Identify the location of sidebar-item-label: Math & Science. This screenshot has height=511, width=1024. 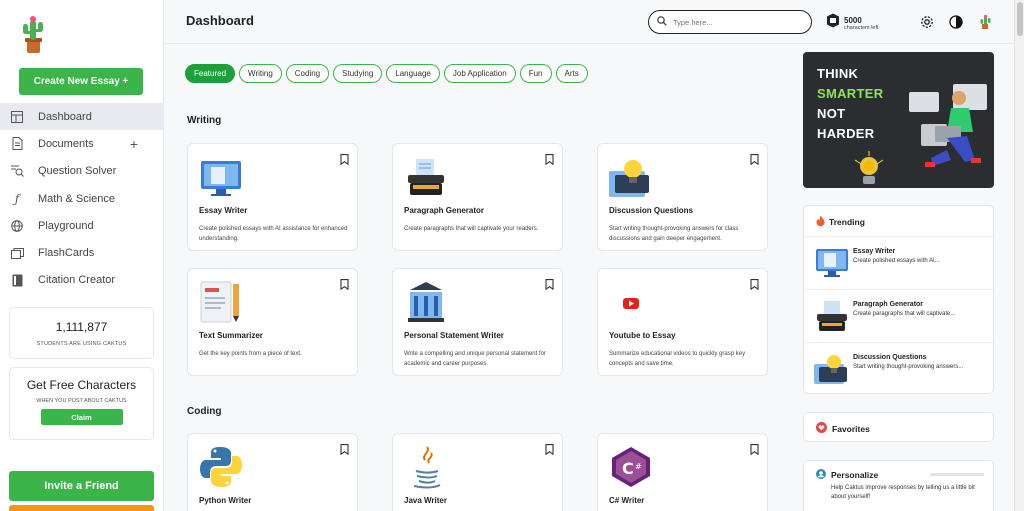
(77, 198).